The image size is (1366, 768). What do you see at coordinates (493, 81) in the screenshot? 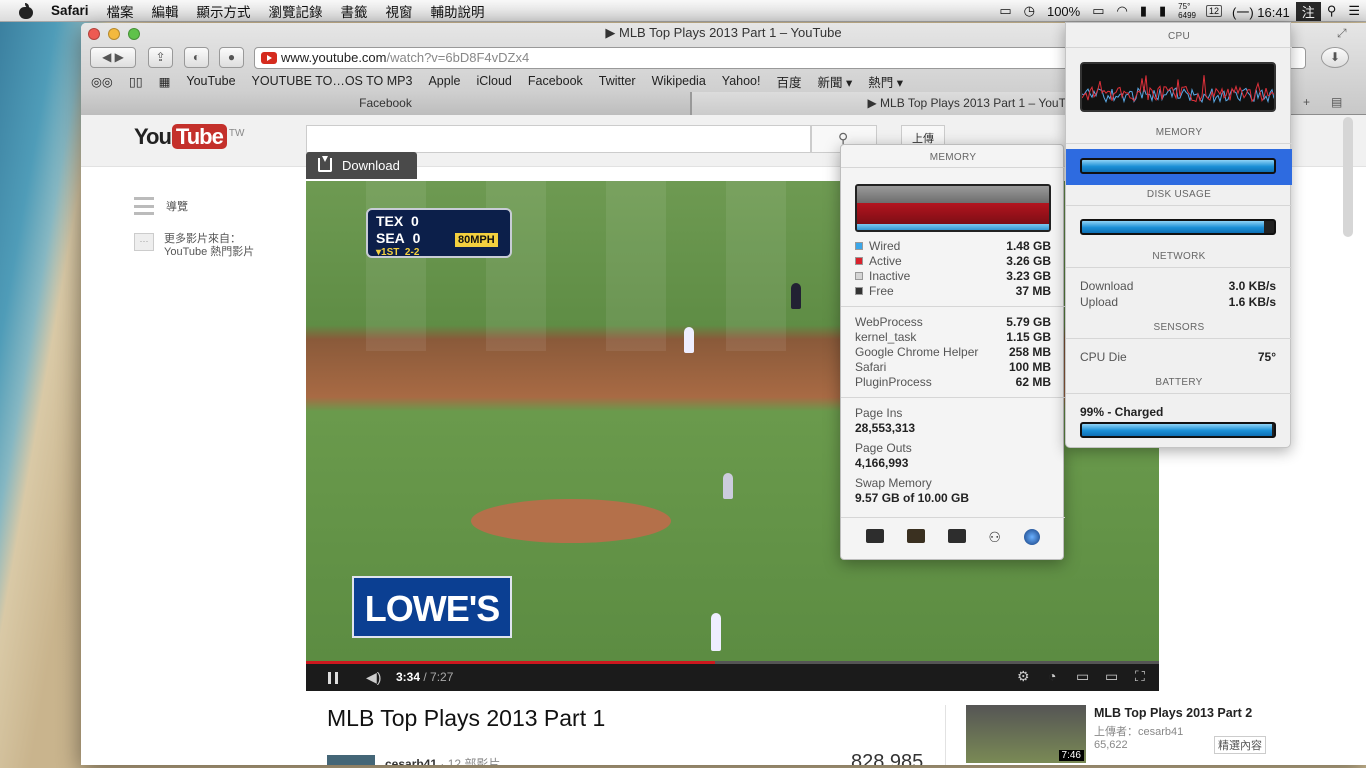
I see `bookmark-icloud: iCloud` at bounding box center [493, 81].